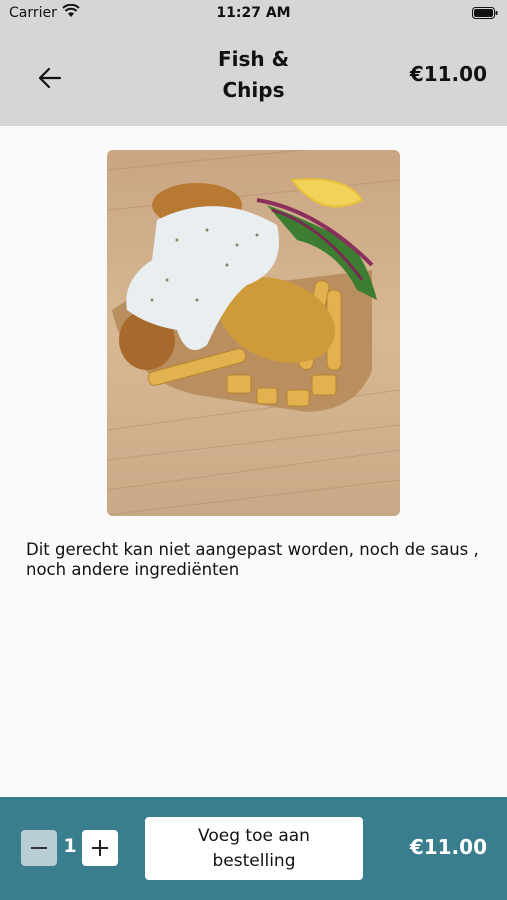 Image resolution: width=507 pixels, height=900 pixels. I want to click on arrow-left-icon, so click(50, 78).